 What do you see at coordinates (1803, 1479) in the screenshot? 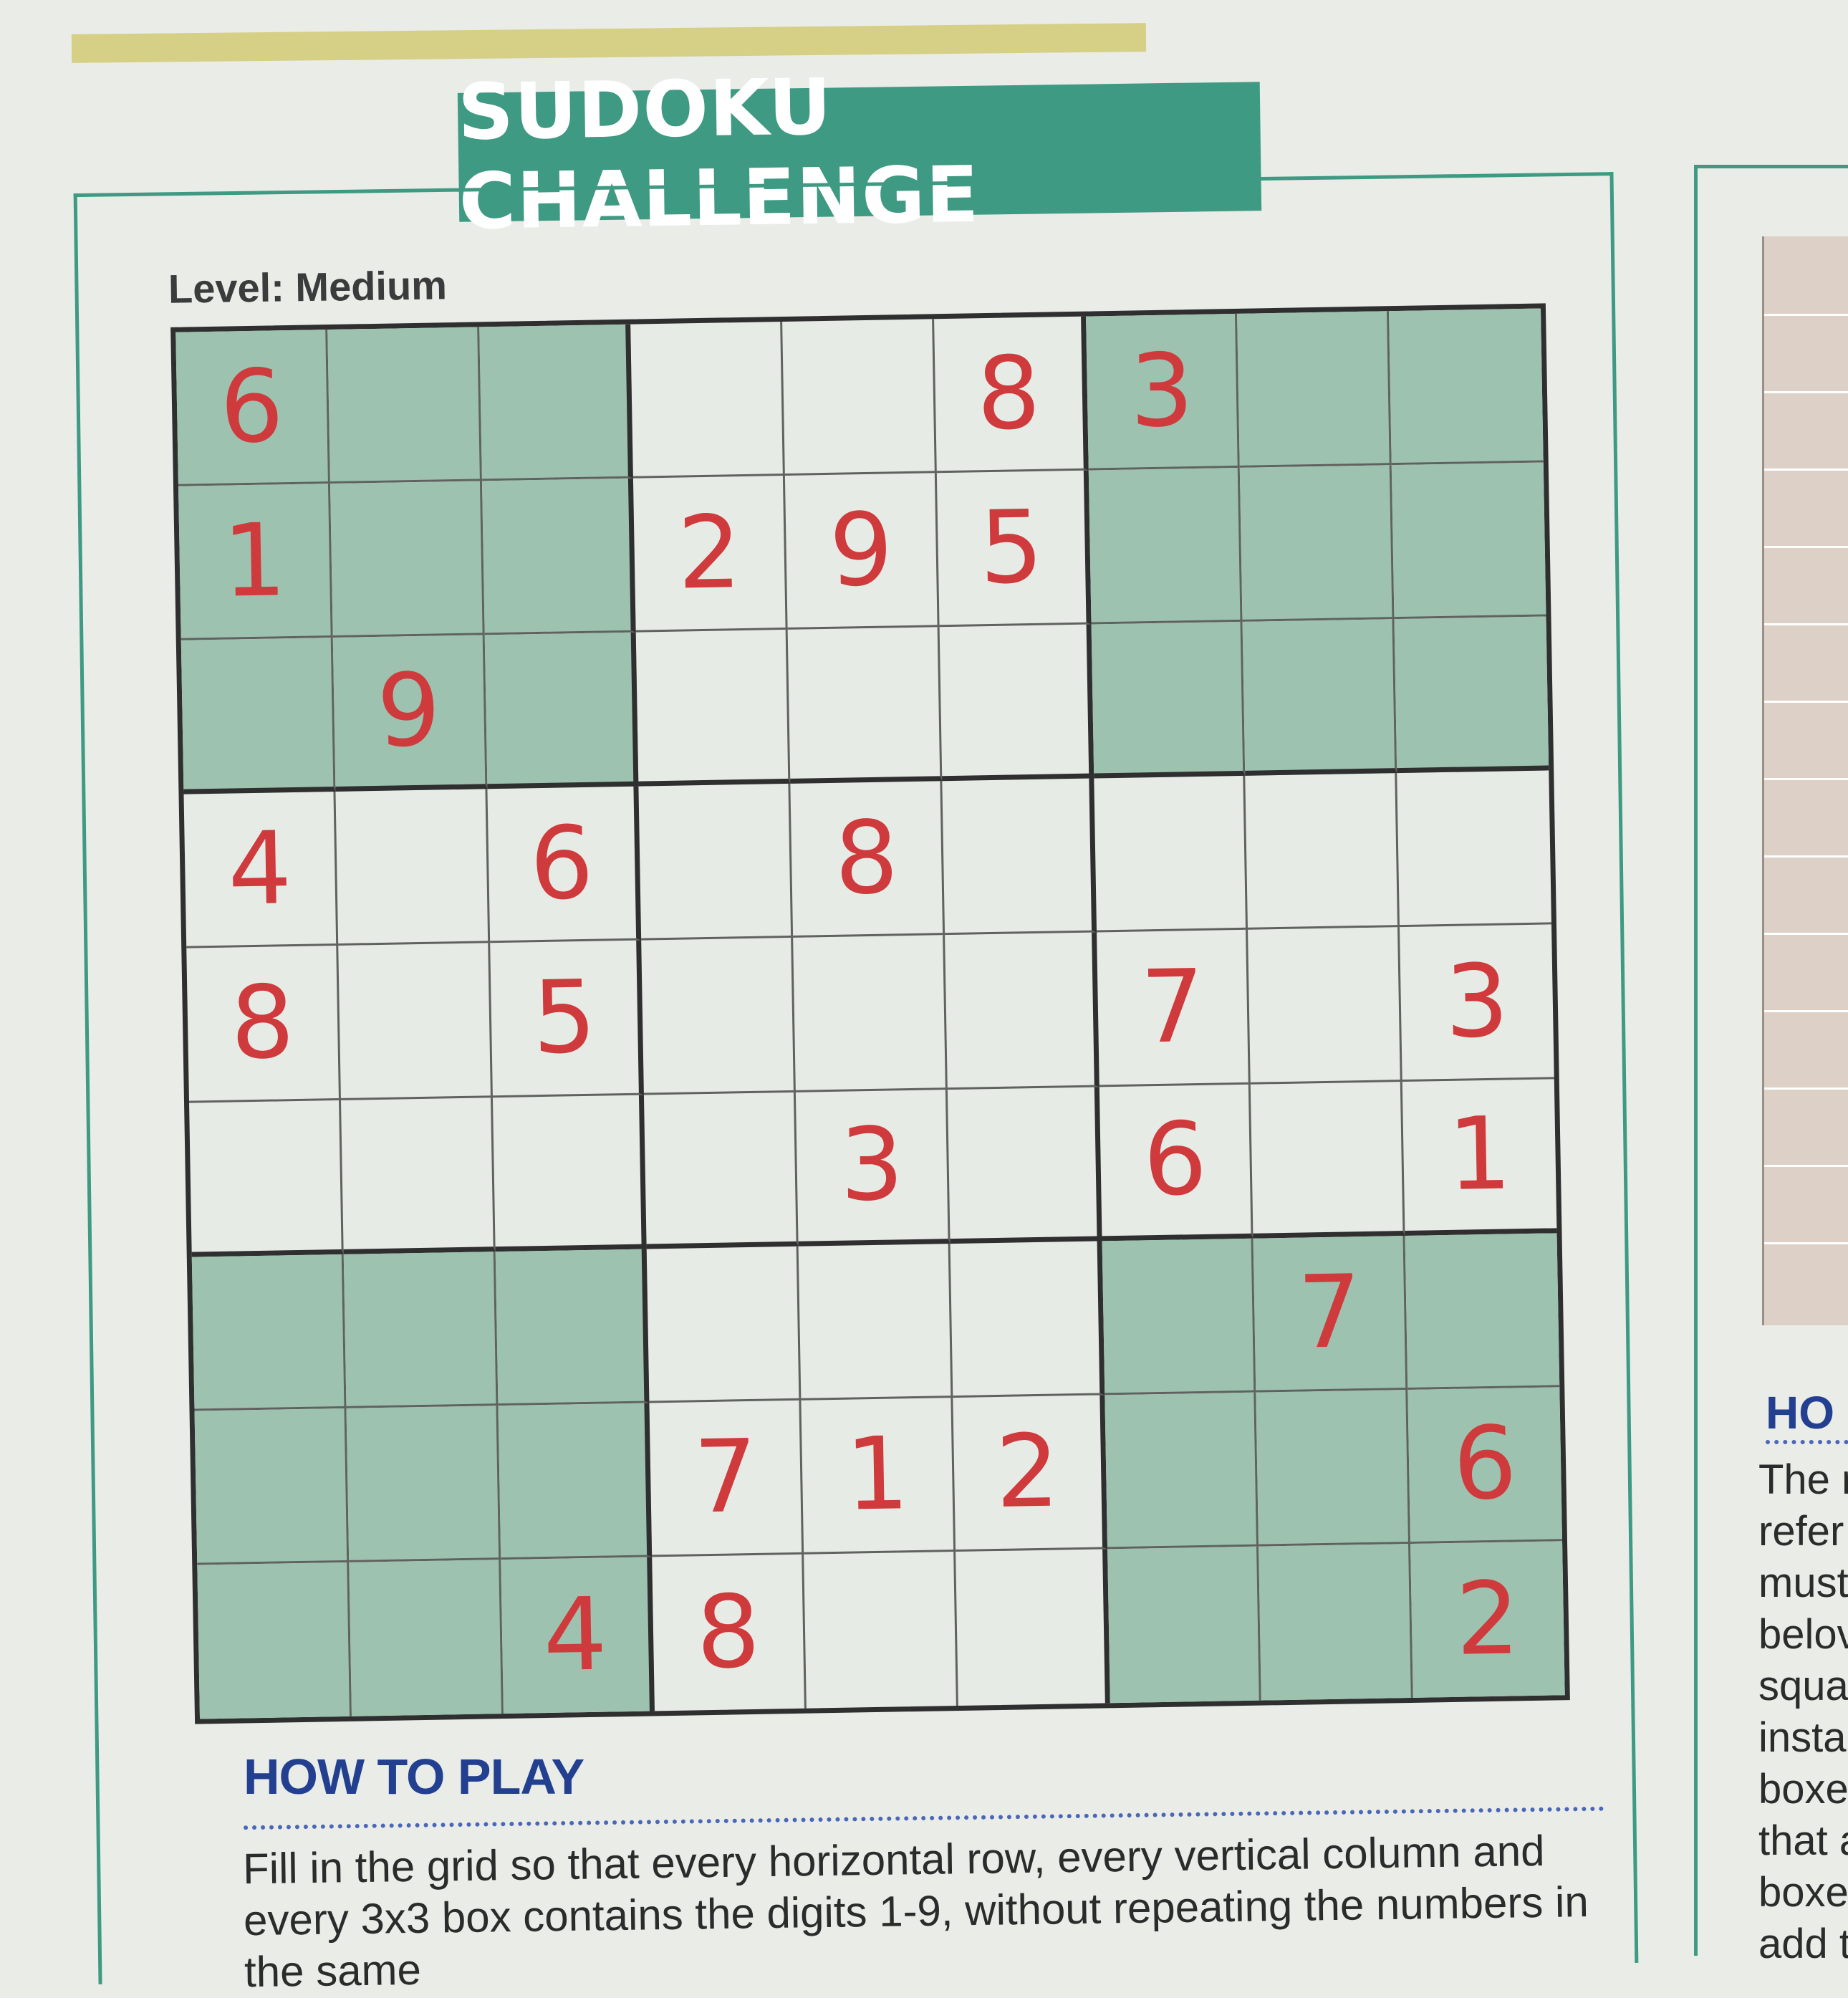
I see `adjacent-text-line: The r` at bounding box center [1803, 1479].